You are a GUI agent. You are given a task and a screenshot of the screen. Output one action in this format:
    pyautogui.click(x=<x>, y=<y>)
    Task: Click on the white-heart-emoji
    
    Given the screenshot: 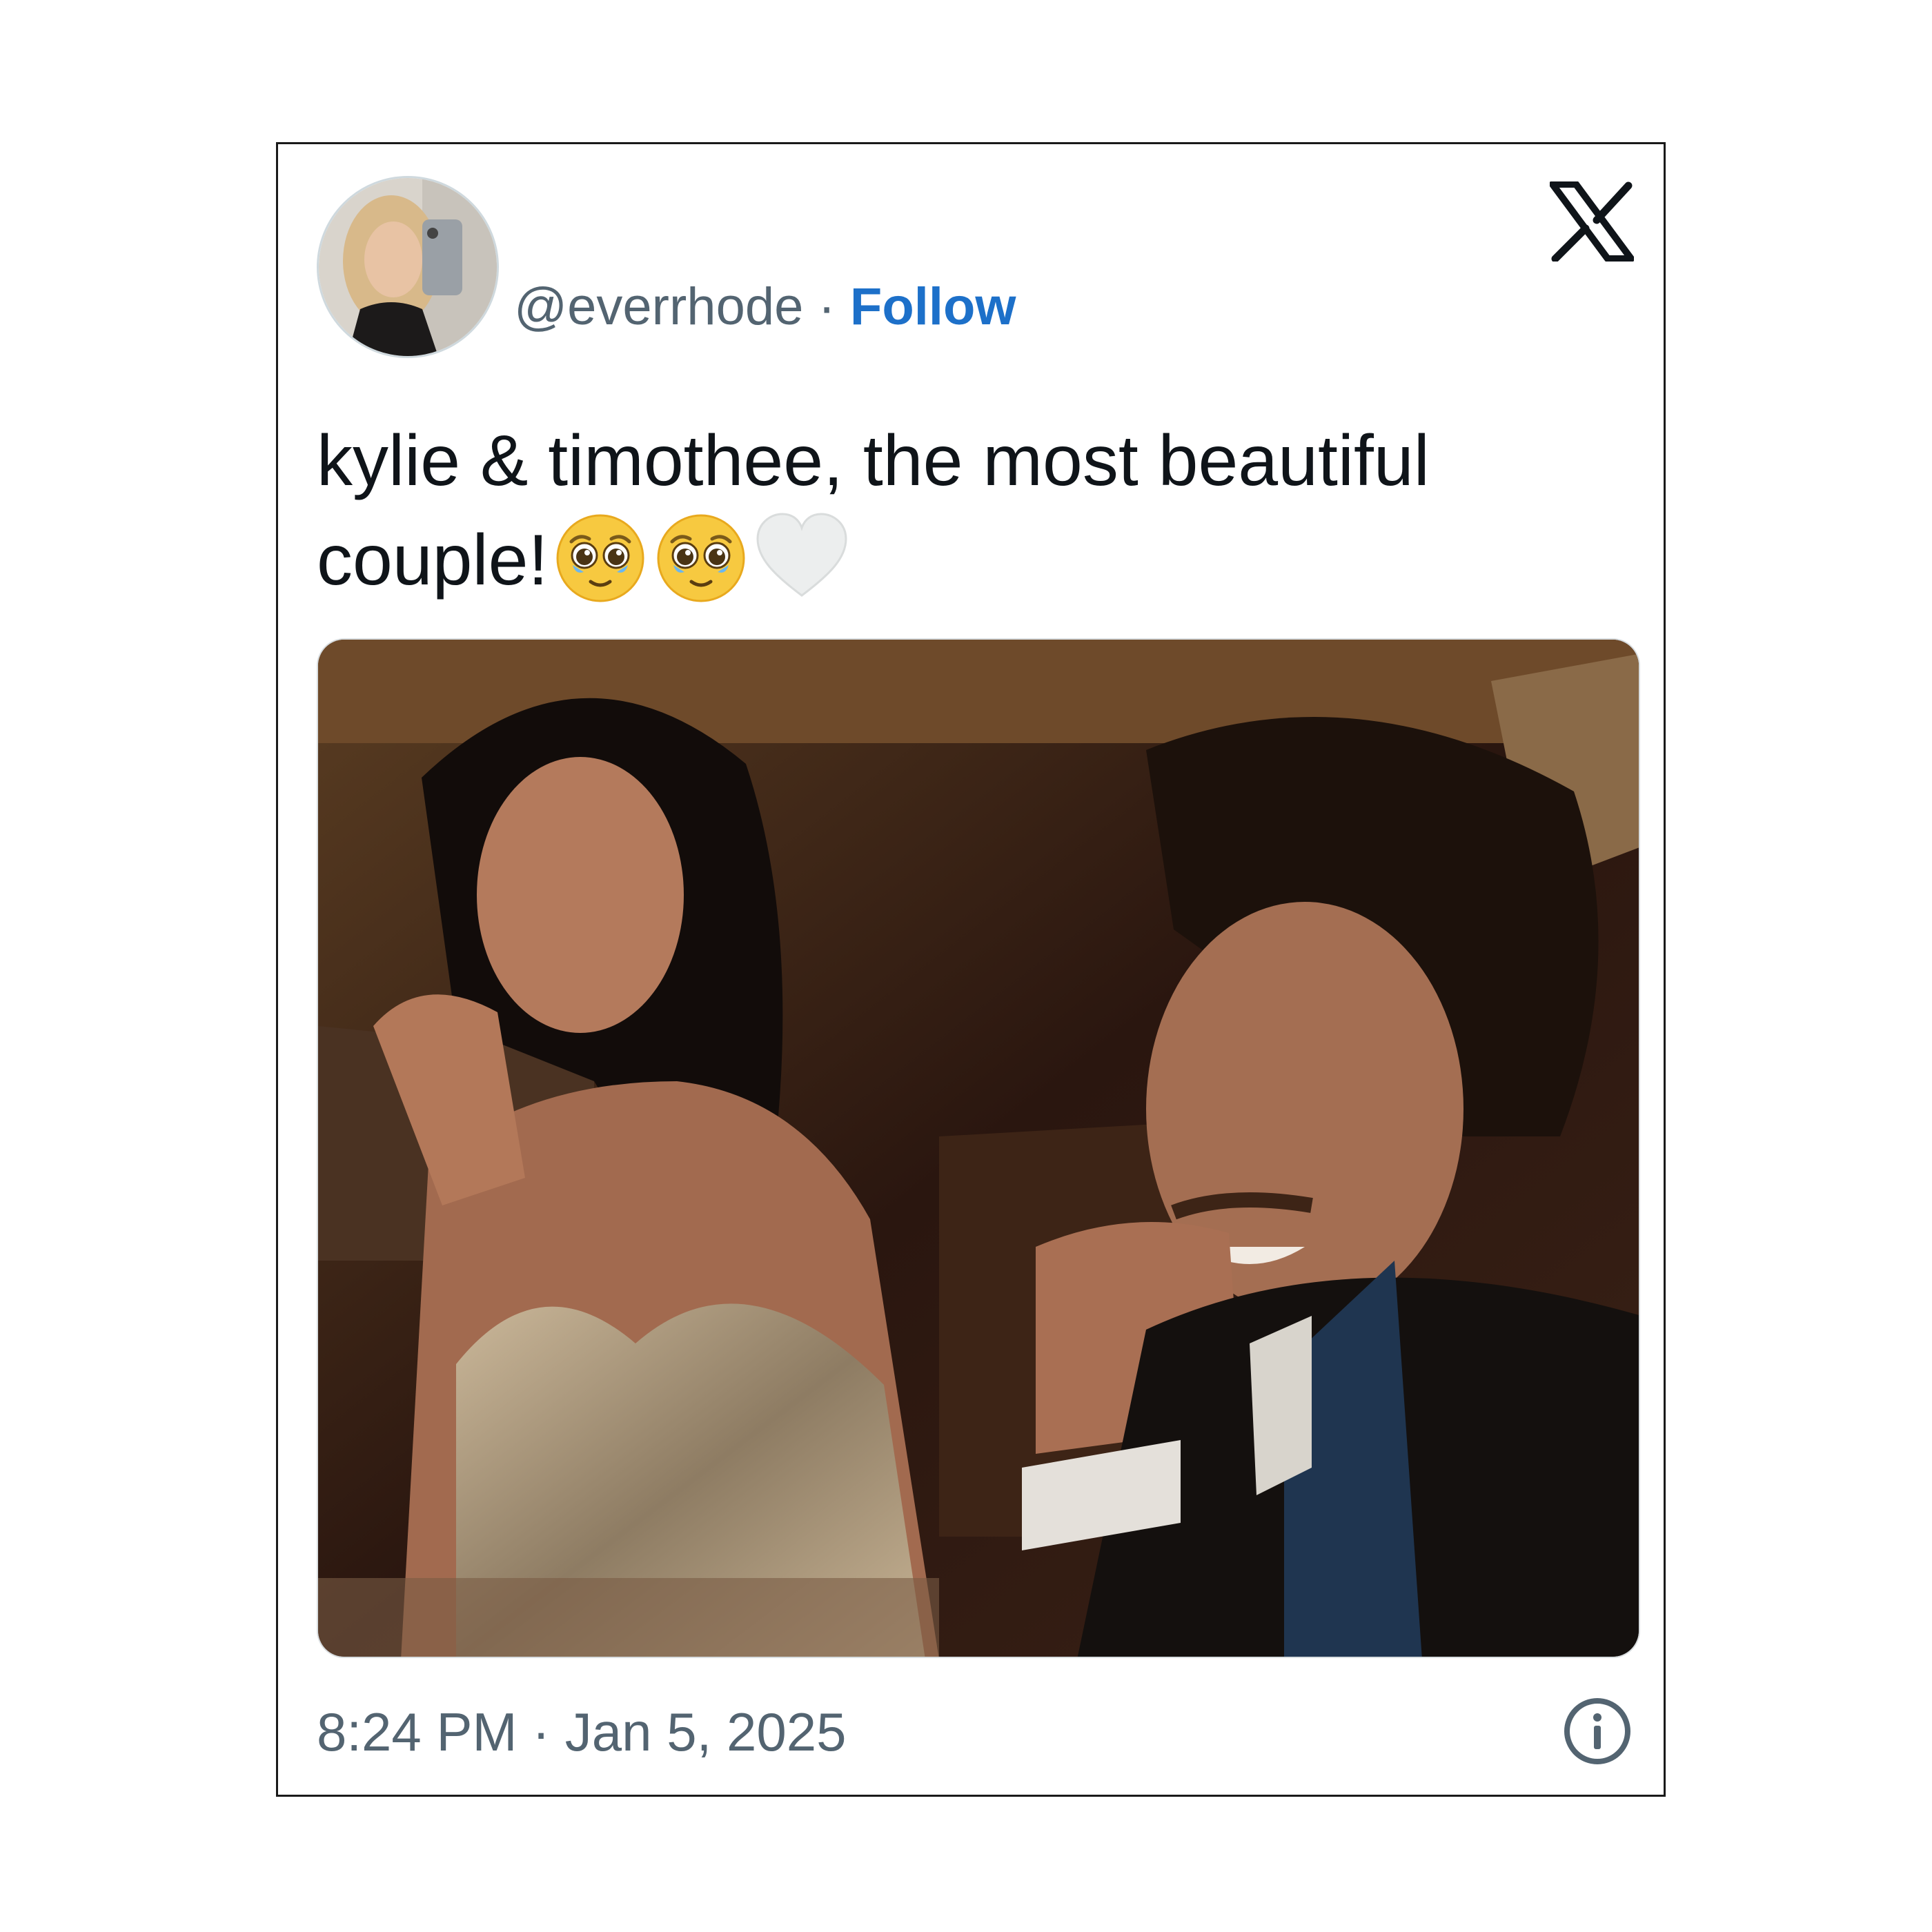 What is the action you would take?
    pyautogui.click(x=801, y=557)
    